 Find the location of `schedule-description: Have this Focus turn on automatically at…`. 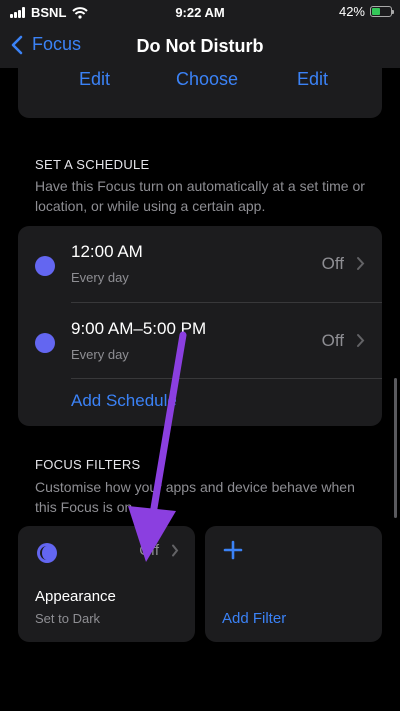

schedule-description: Have this Focus turn on automatically at… is located at coordinates (200, 196).